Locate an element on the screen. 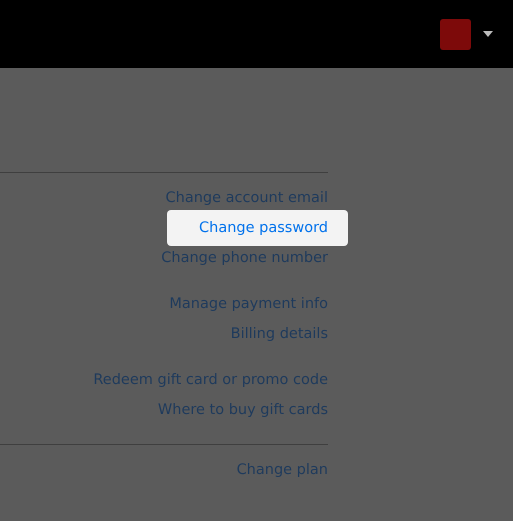 This screenshot has height=521, width=513. account-link: Change password is located at coordinates (257, 228).